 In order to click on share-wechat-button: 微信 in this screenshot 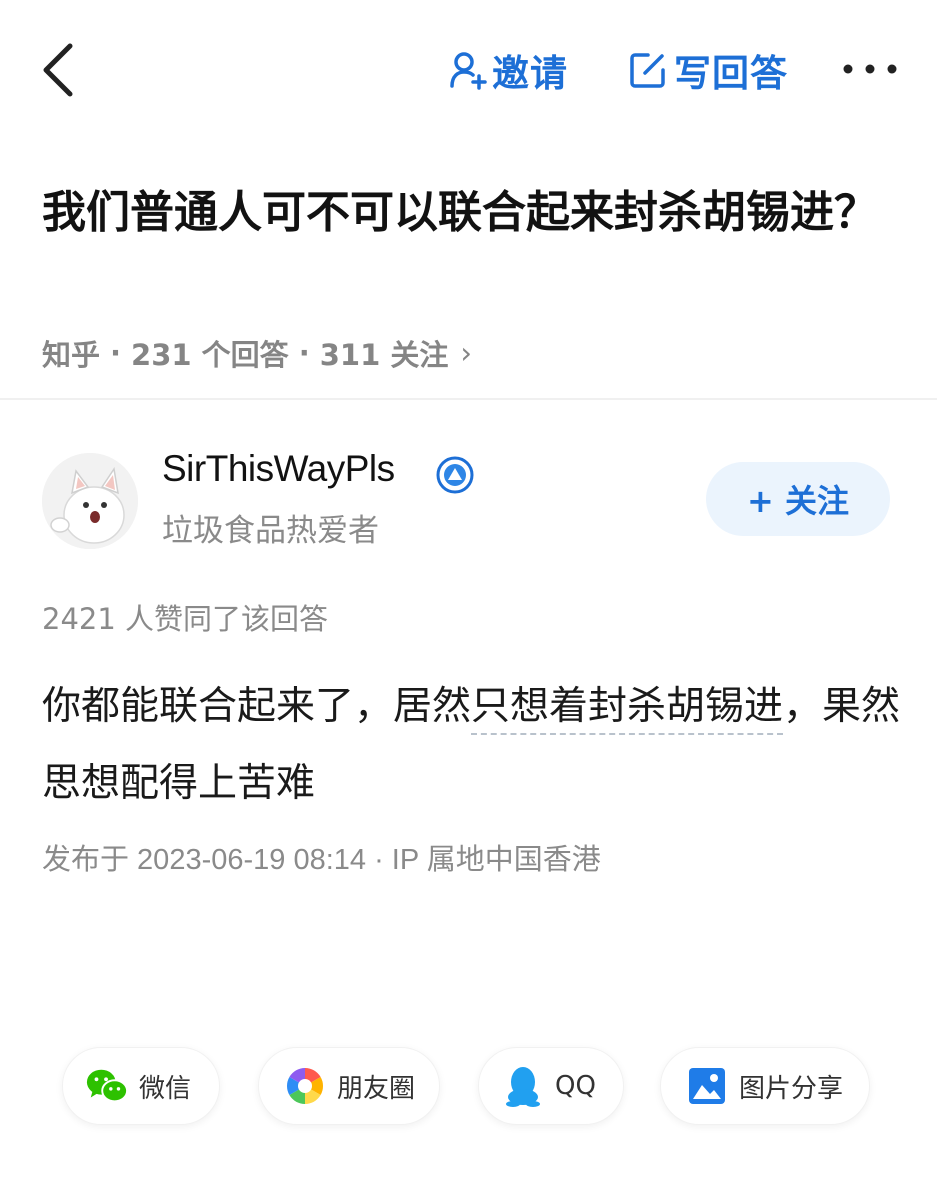, I will do `click(141, 1086)`.